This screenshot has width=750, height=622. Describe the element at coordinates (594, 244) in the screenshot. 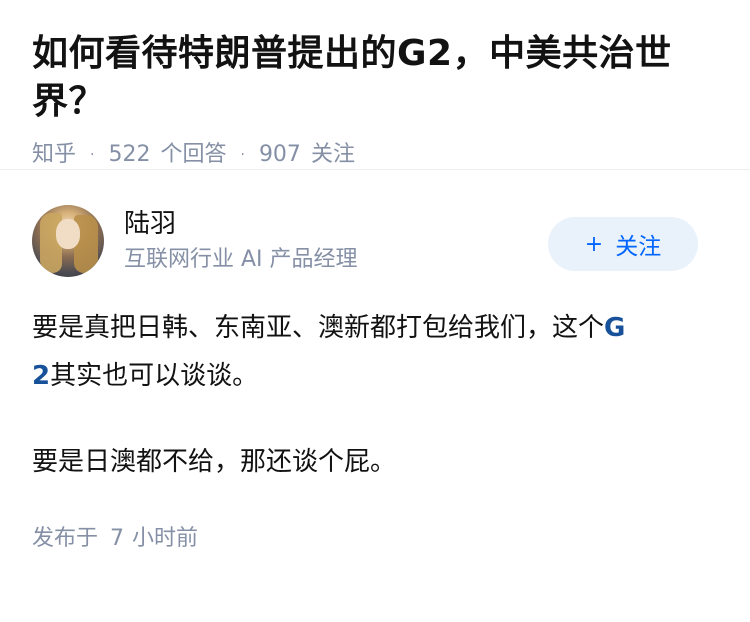

I see `plus-icon: +` at that location.